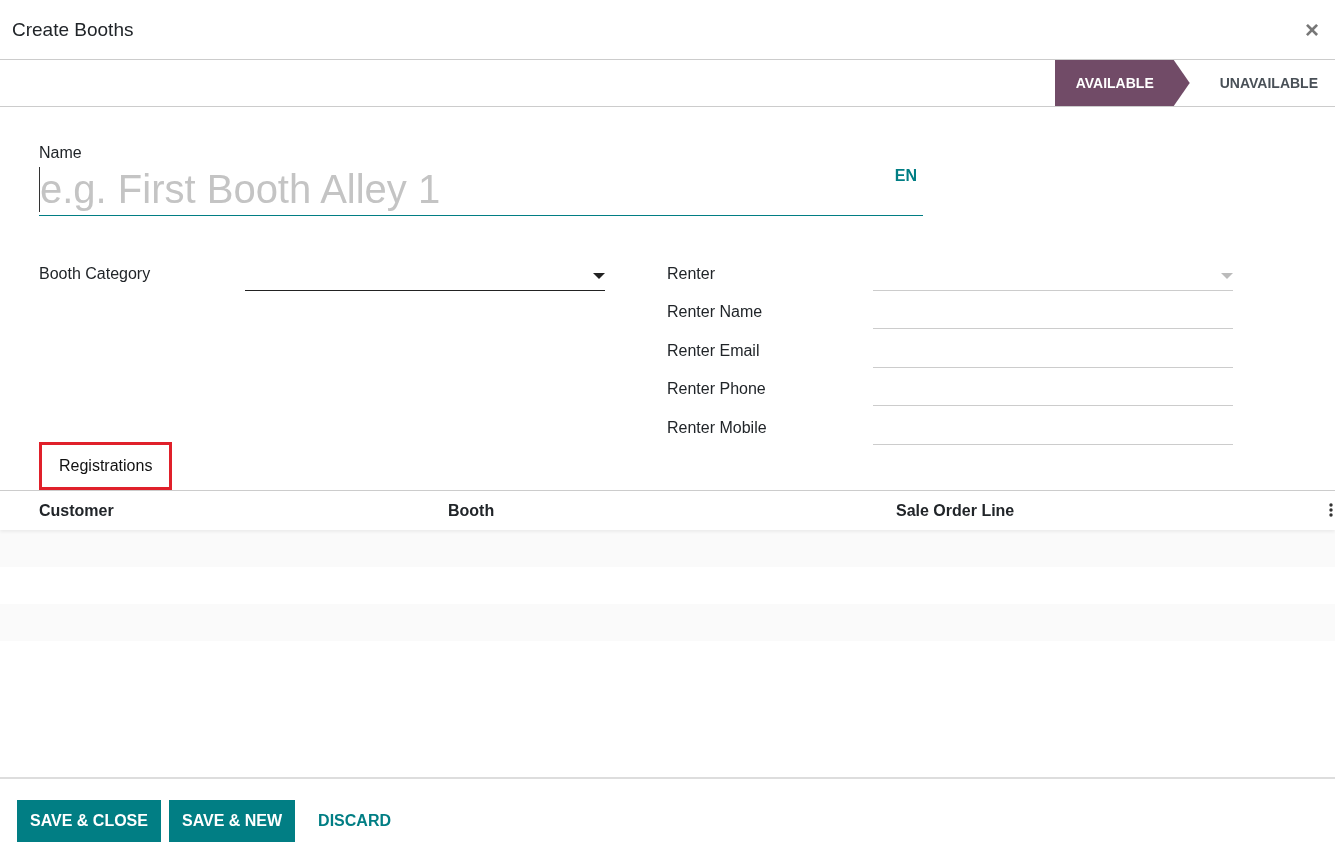 This screenshot has width=1335, height=863. What do you see at coordinates (1262, 83) in the screenshot?
I see `status-stage: UNAVAILABLE` at bounding box center [1262, 83].